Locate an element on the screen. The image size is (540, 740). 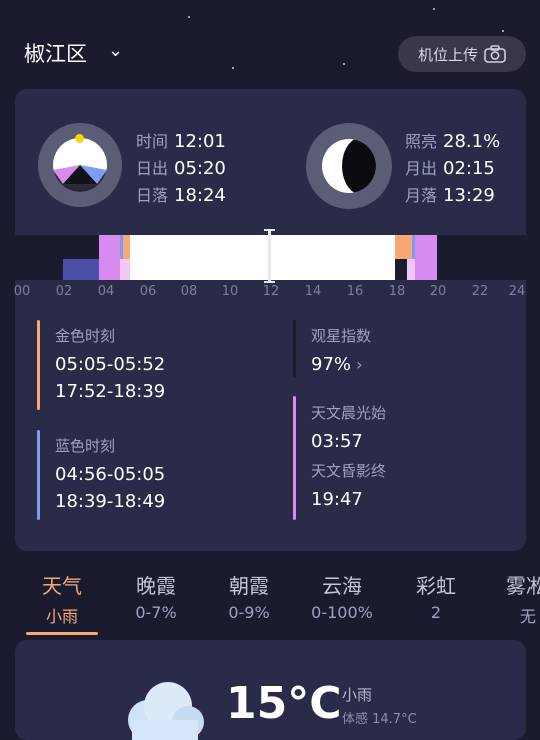
tab-label: 朝霞 is located at coordinates (249, 586).